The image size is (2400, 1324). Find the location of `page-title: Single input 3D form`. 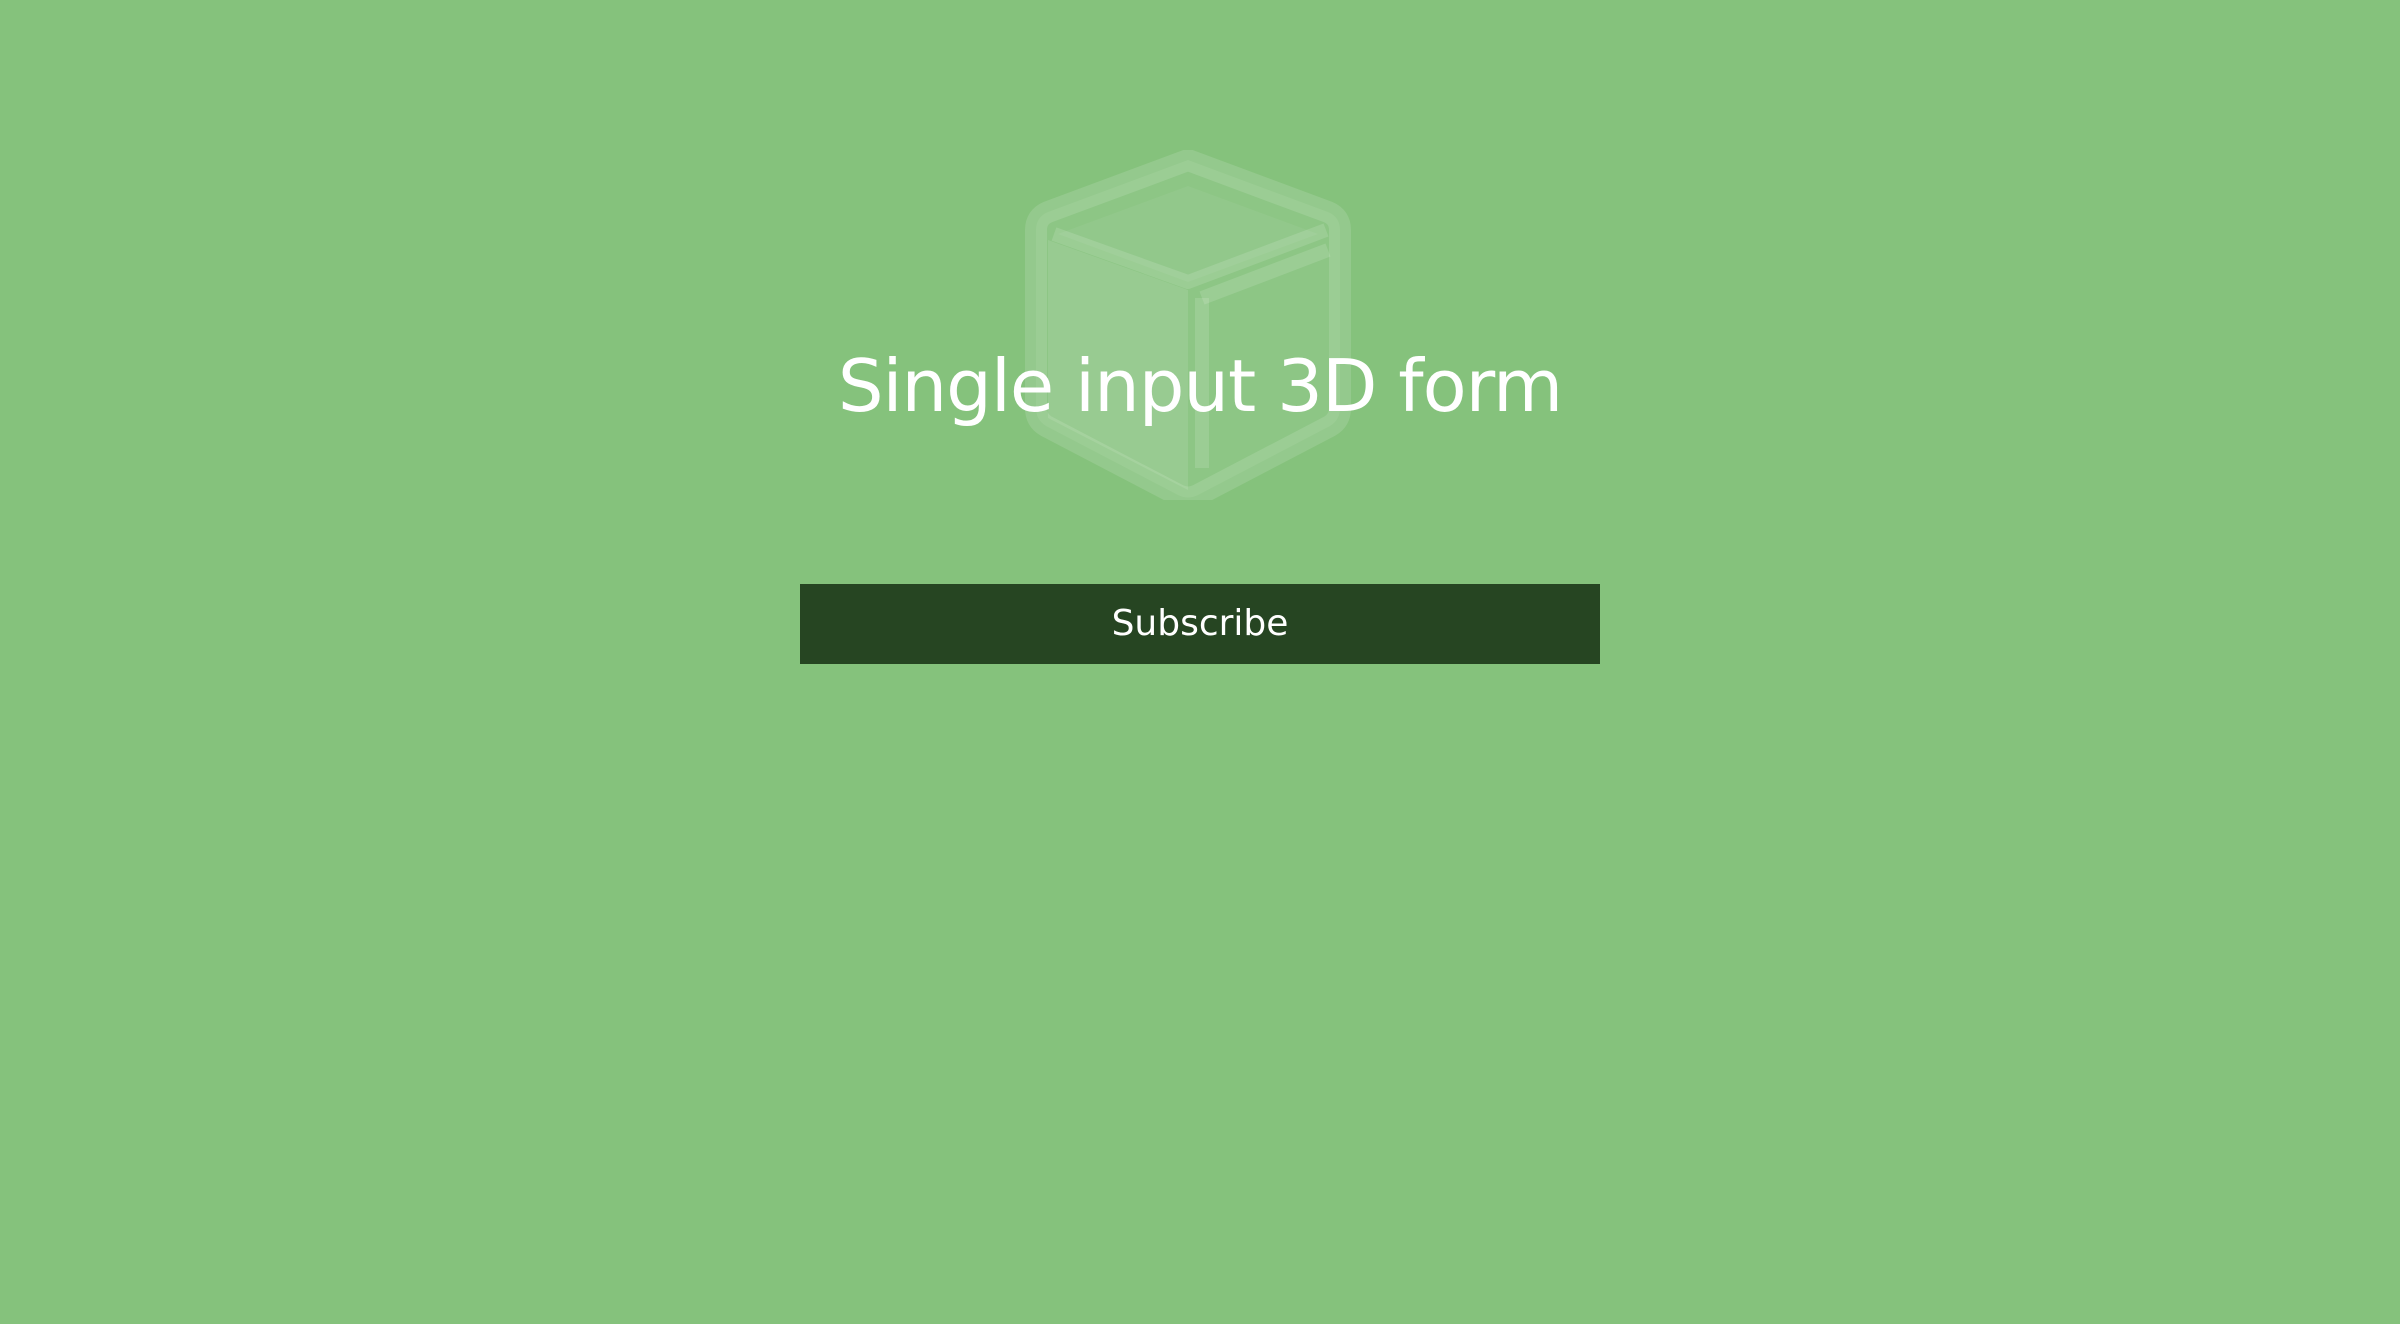

page-title: Single input 3D form is located at coordinates (1200, 386).